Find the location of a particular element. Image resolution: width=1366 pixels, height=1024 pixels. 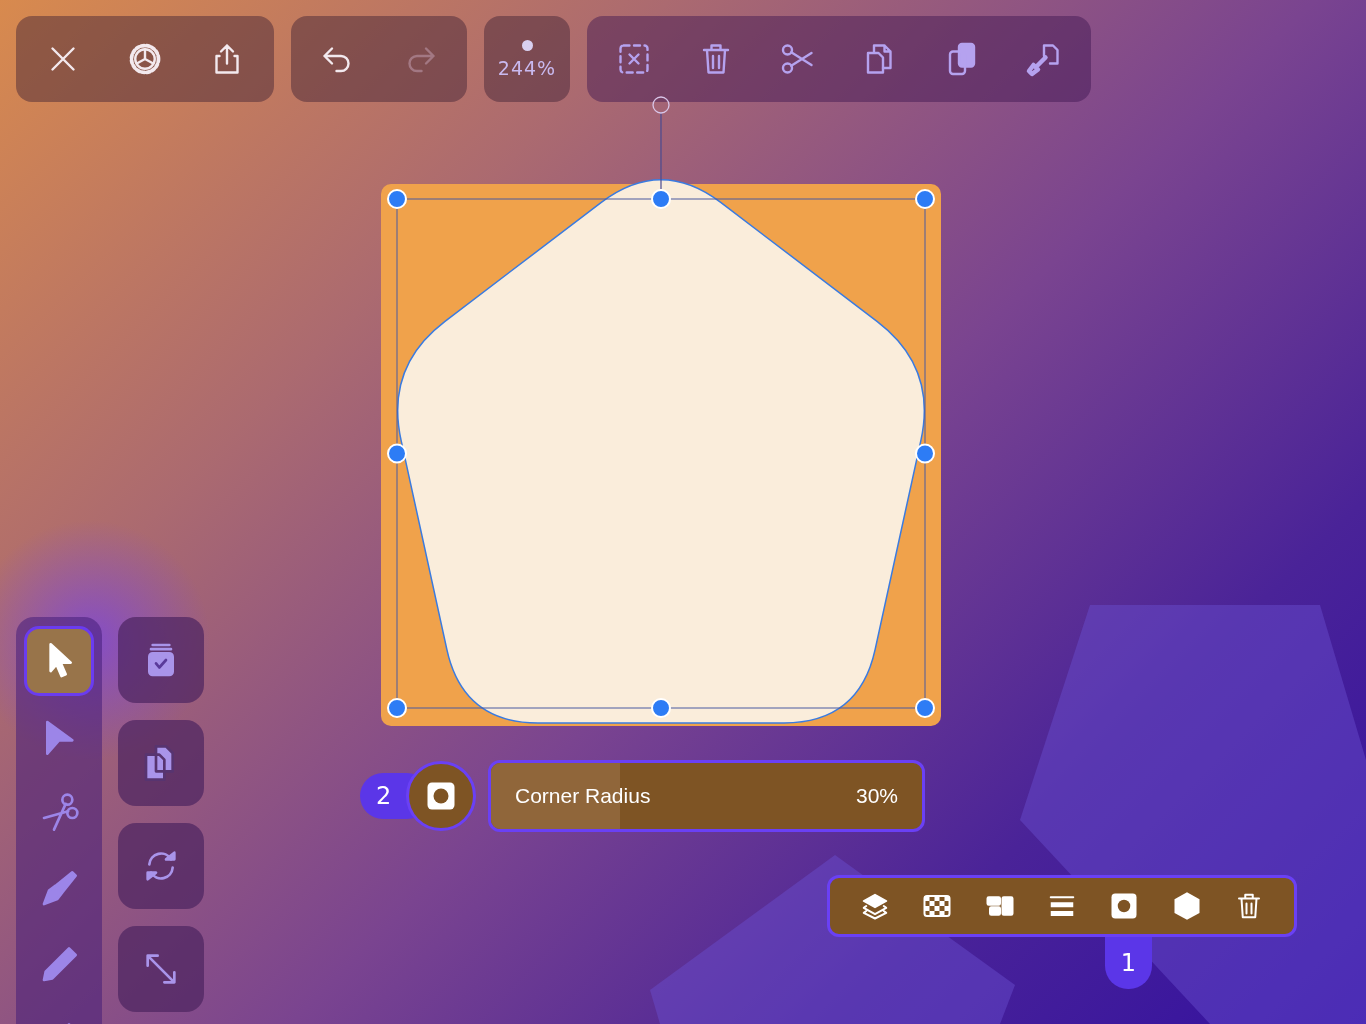

slider-value: 30% is located at coordinates (876, 796).